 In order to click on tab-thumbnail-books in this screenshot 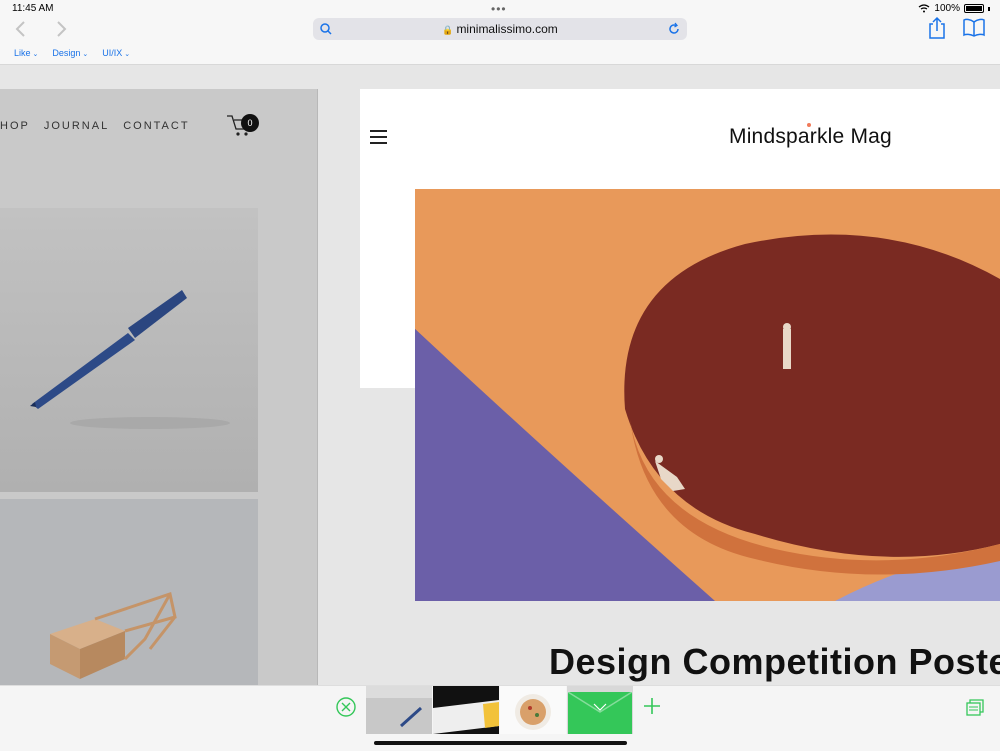, I will do `click(466, 710)`.